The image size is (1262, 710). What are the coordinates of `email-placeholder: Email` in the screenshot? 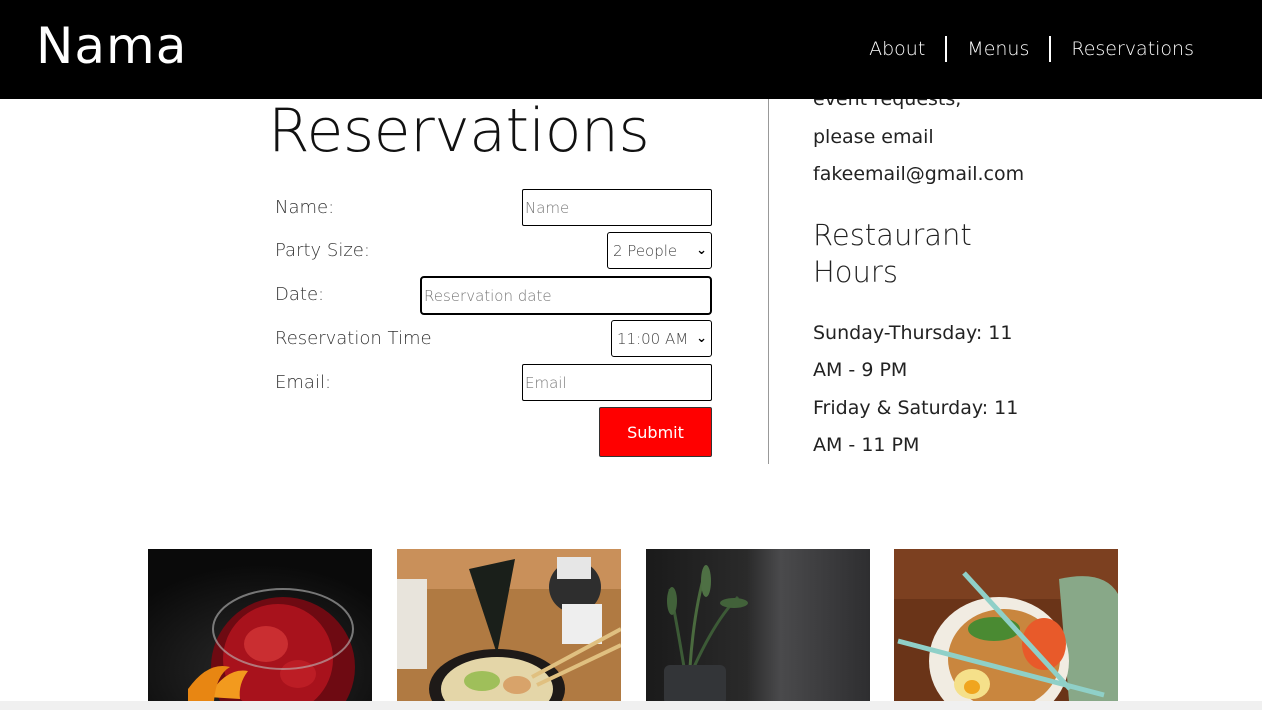 It's located at (546, 382).